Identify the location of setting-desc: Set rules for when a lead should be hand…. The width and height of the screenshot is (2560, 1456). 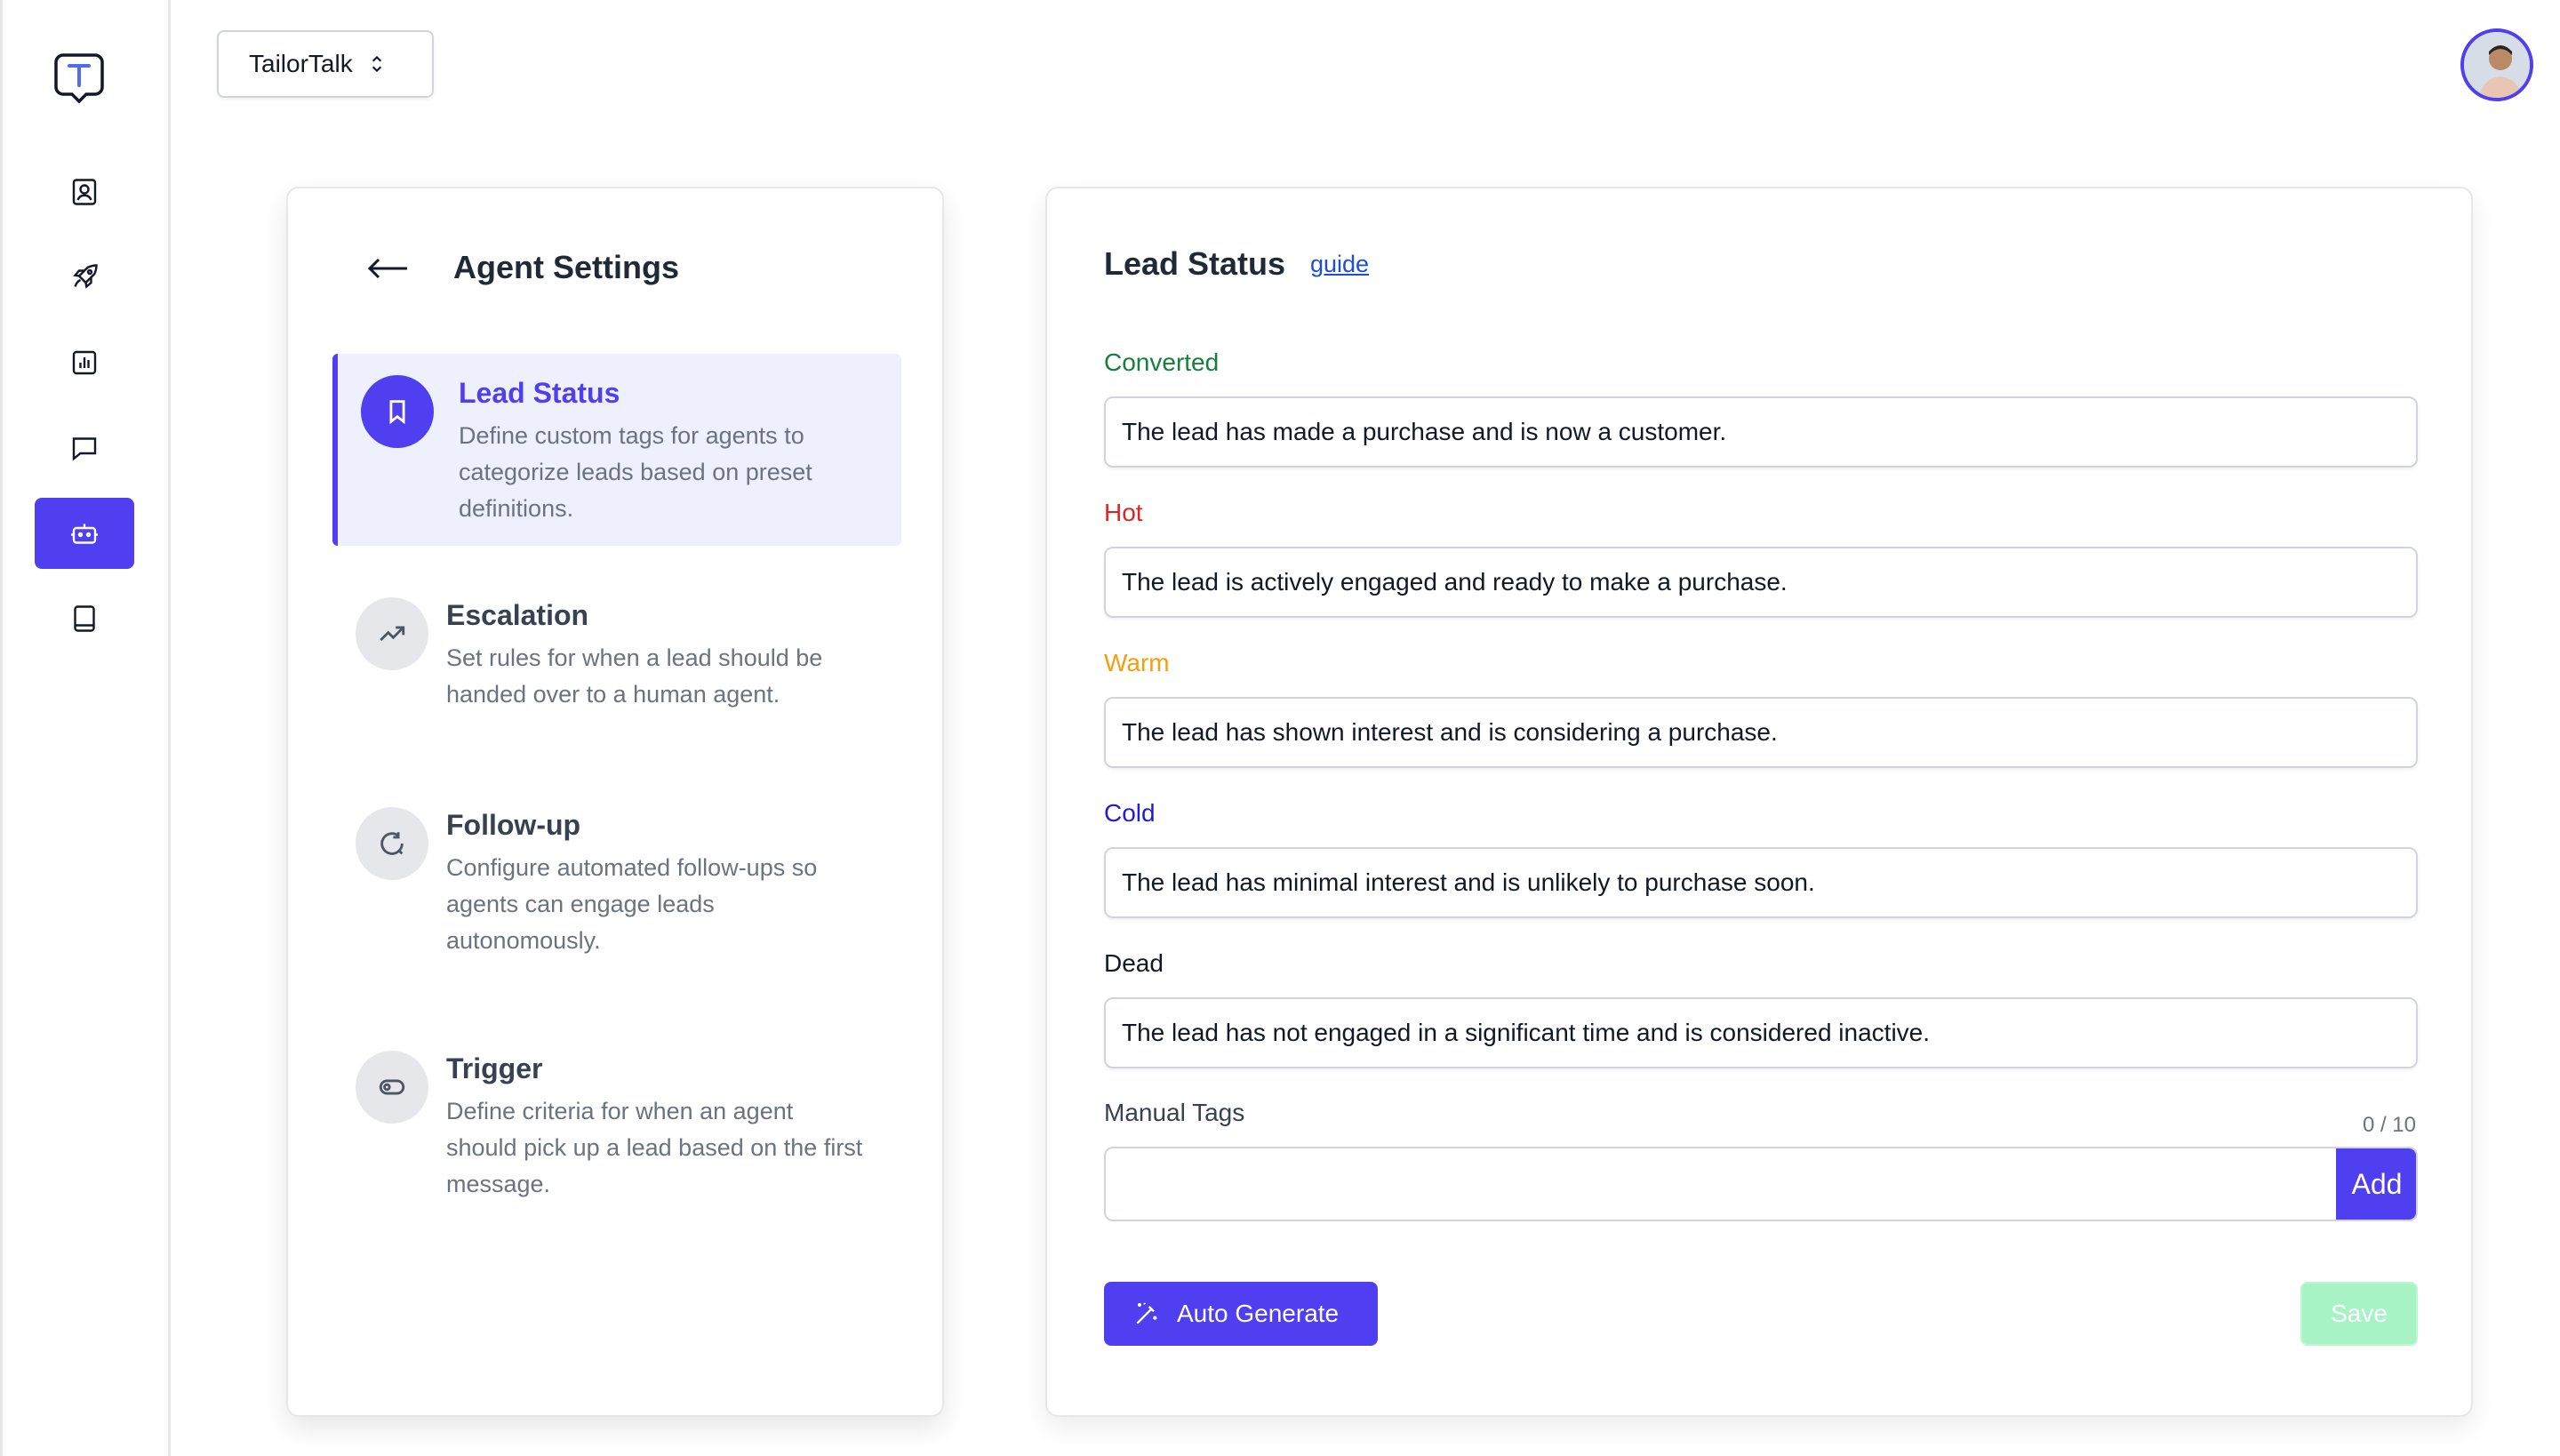
(634, 676).